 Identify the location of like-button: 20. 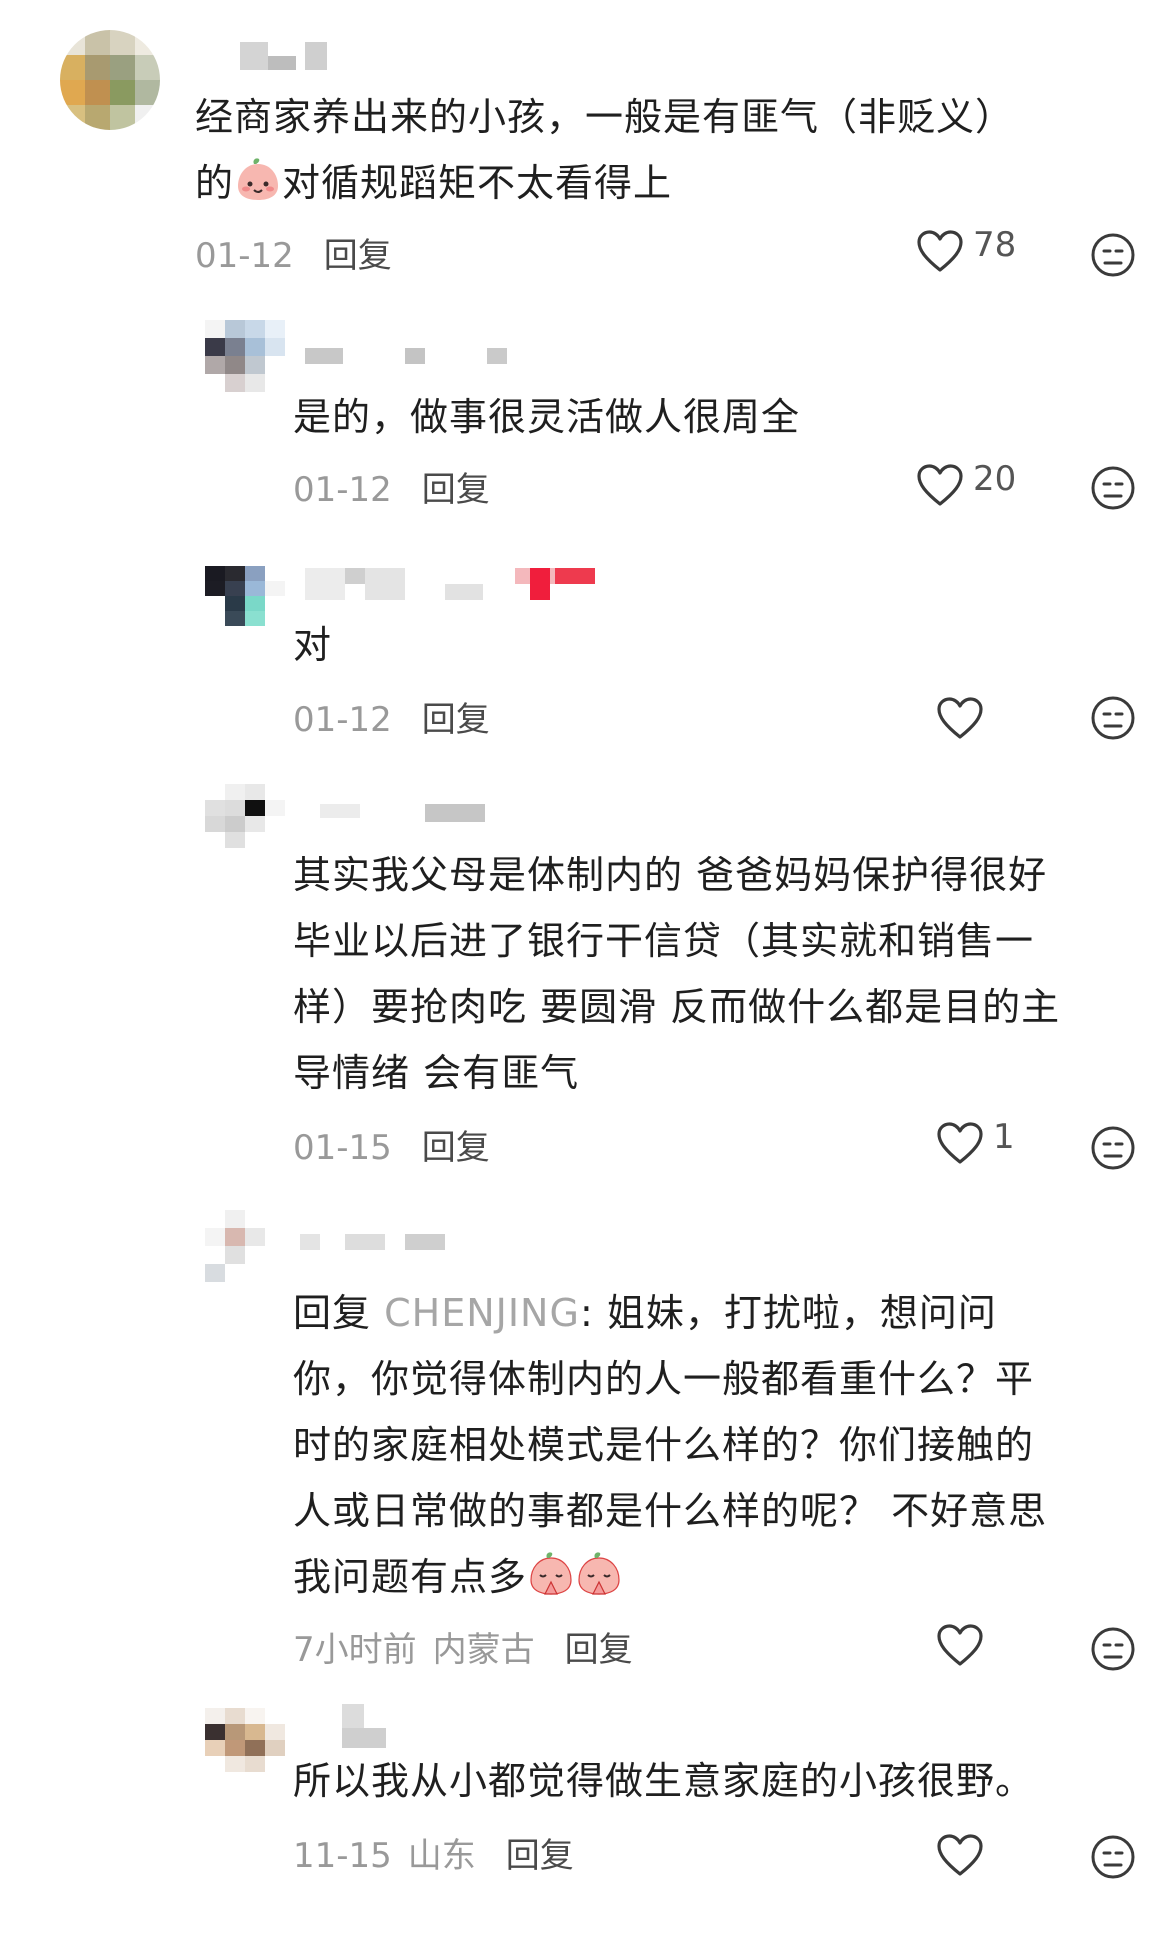
(966, 483).